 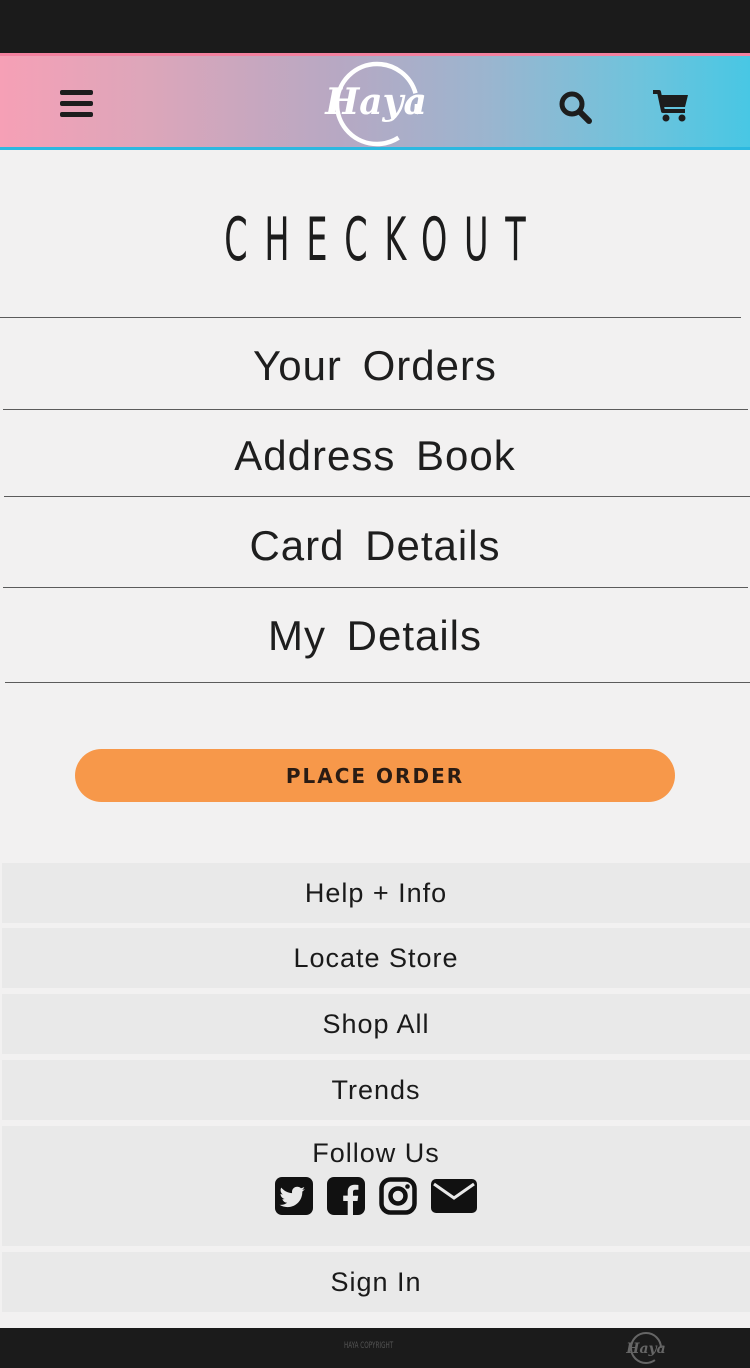 I want to click on site-header: Haya, so click(x=375, y=101).